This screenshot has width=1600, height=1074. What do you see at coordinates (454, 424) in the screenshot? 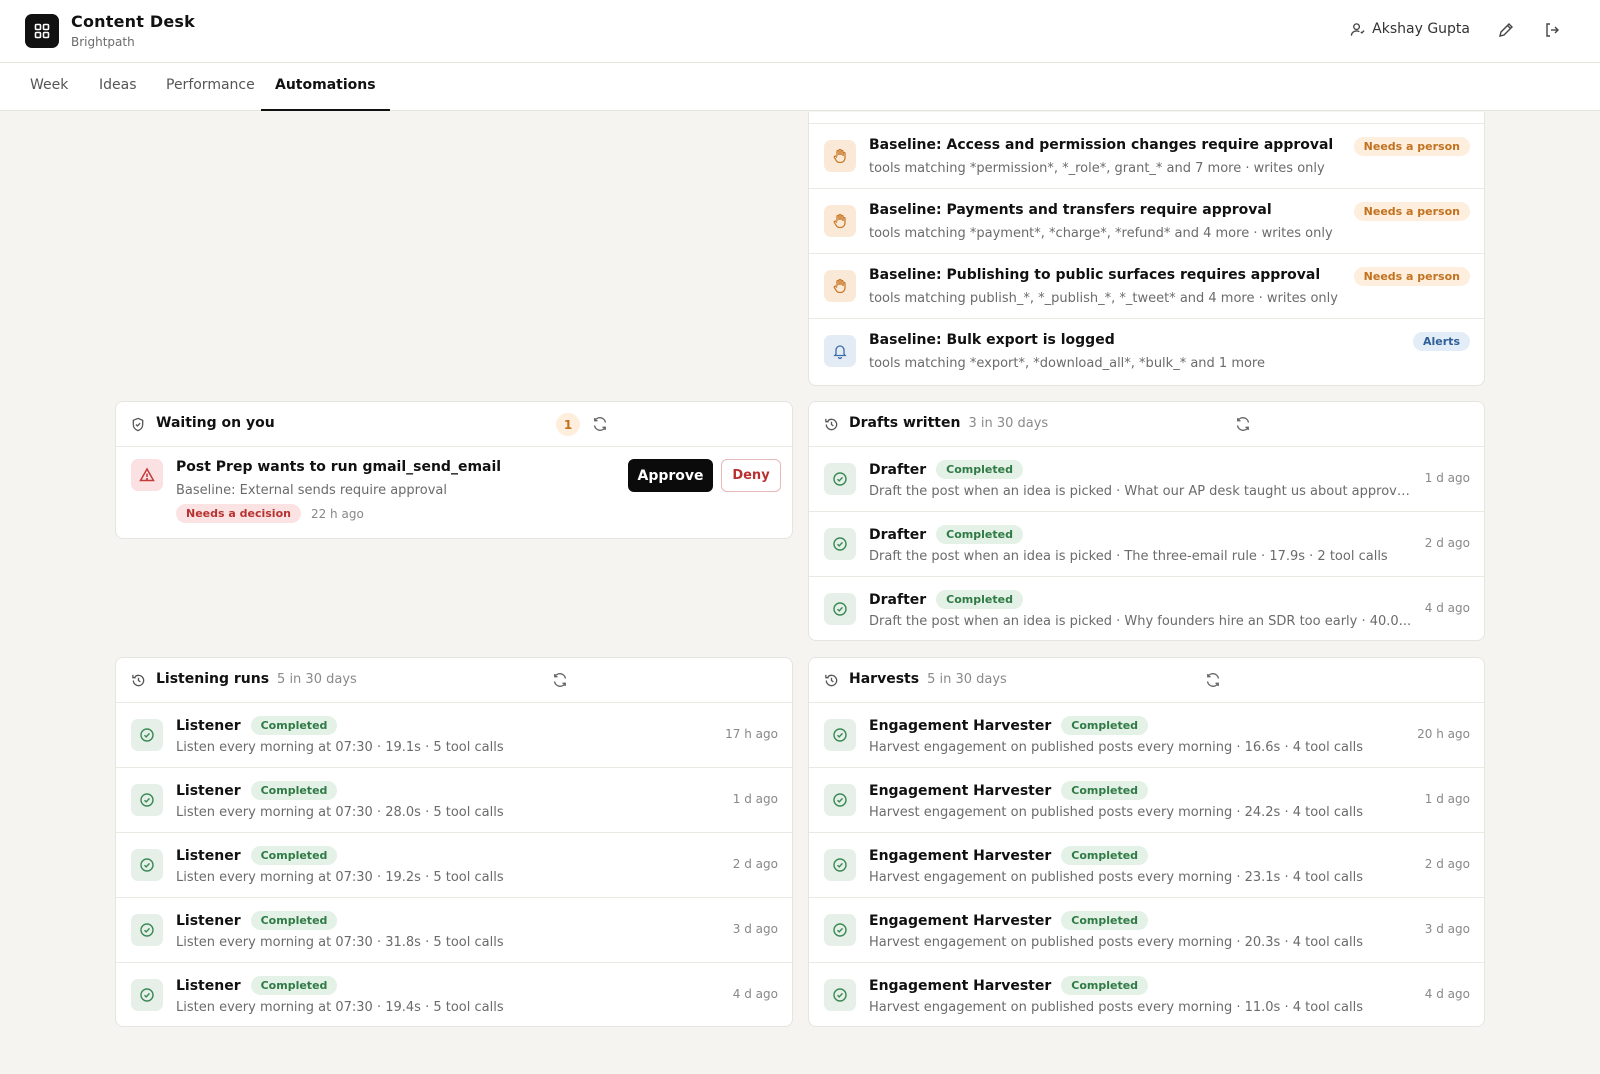
I see `waiting-card-header: Waiting on you 1` at bounding box center [454, 424].